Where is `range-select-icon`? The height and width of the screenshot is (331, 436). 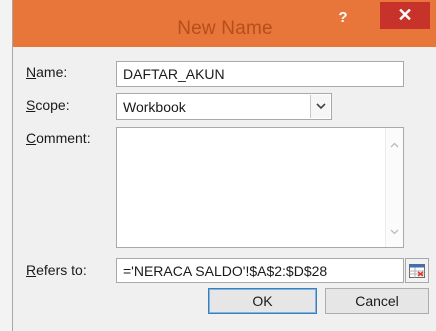 range-select-icon is located at coordinates (417, 270).